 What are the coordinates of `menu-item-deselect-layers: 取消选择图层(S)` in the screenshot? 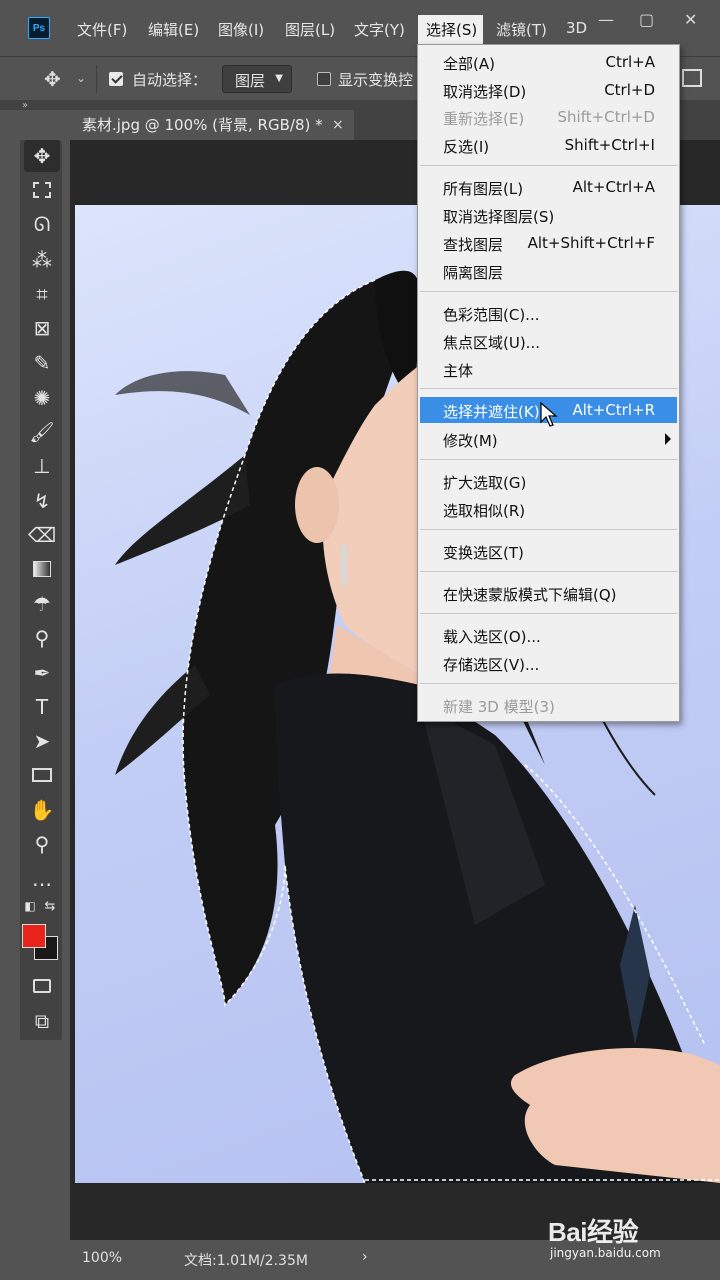 It's located at (548, 215).